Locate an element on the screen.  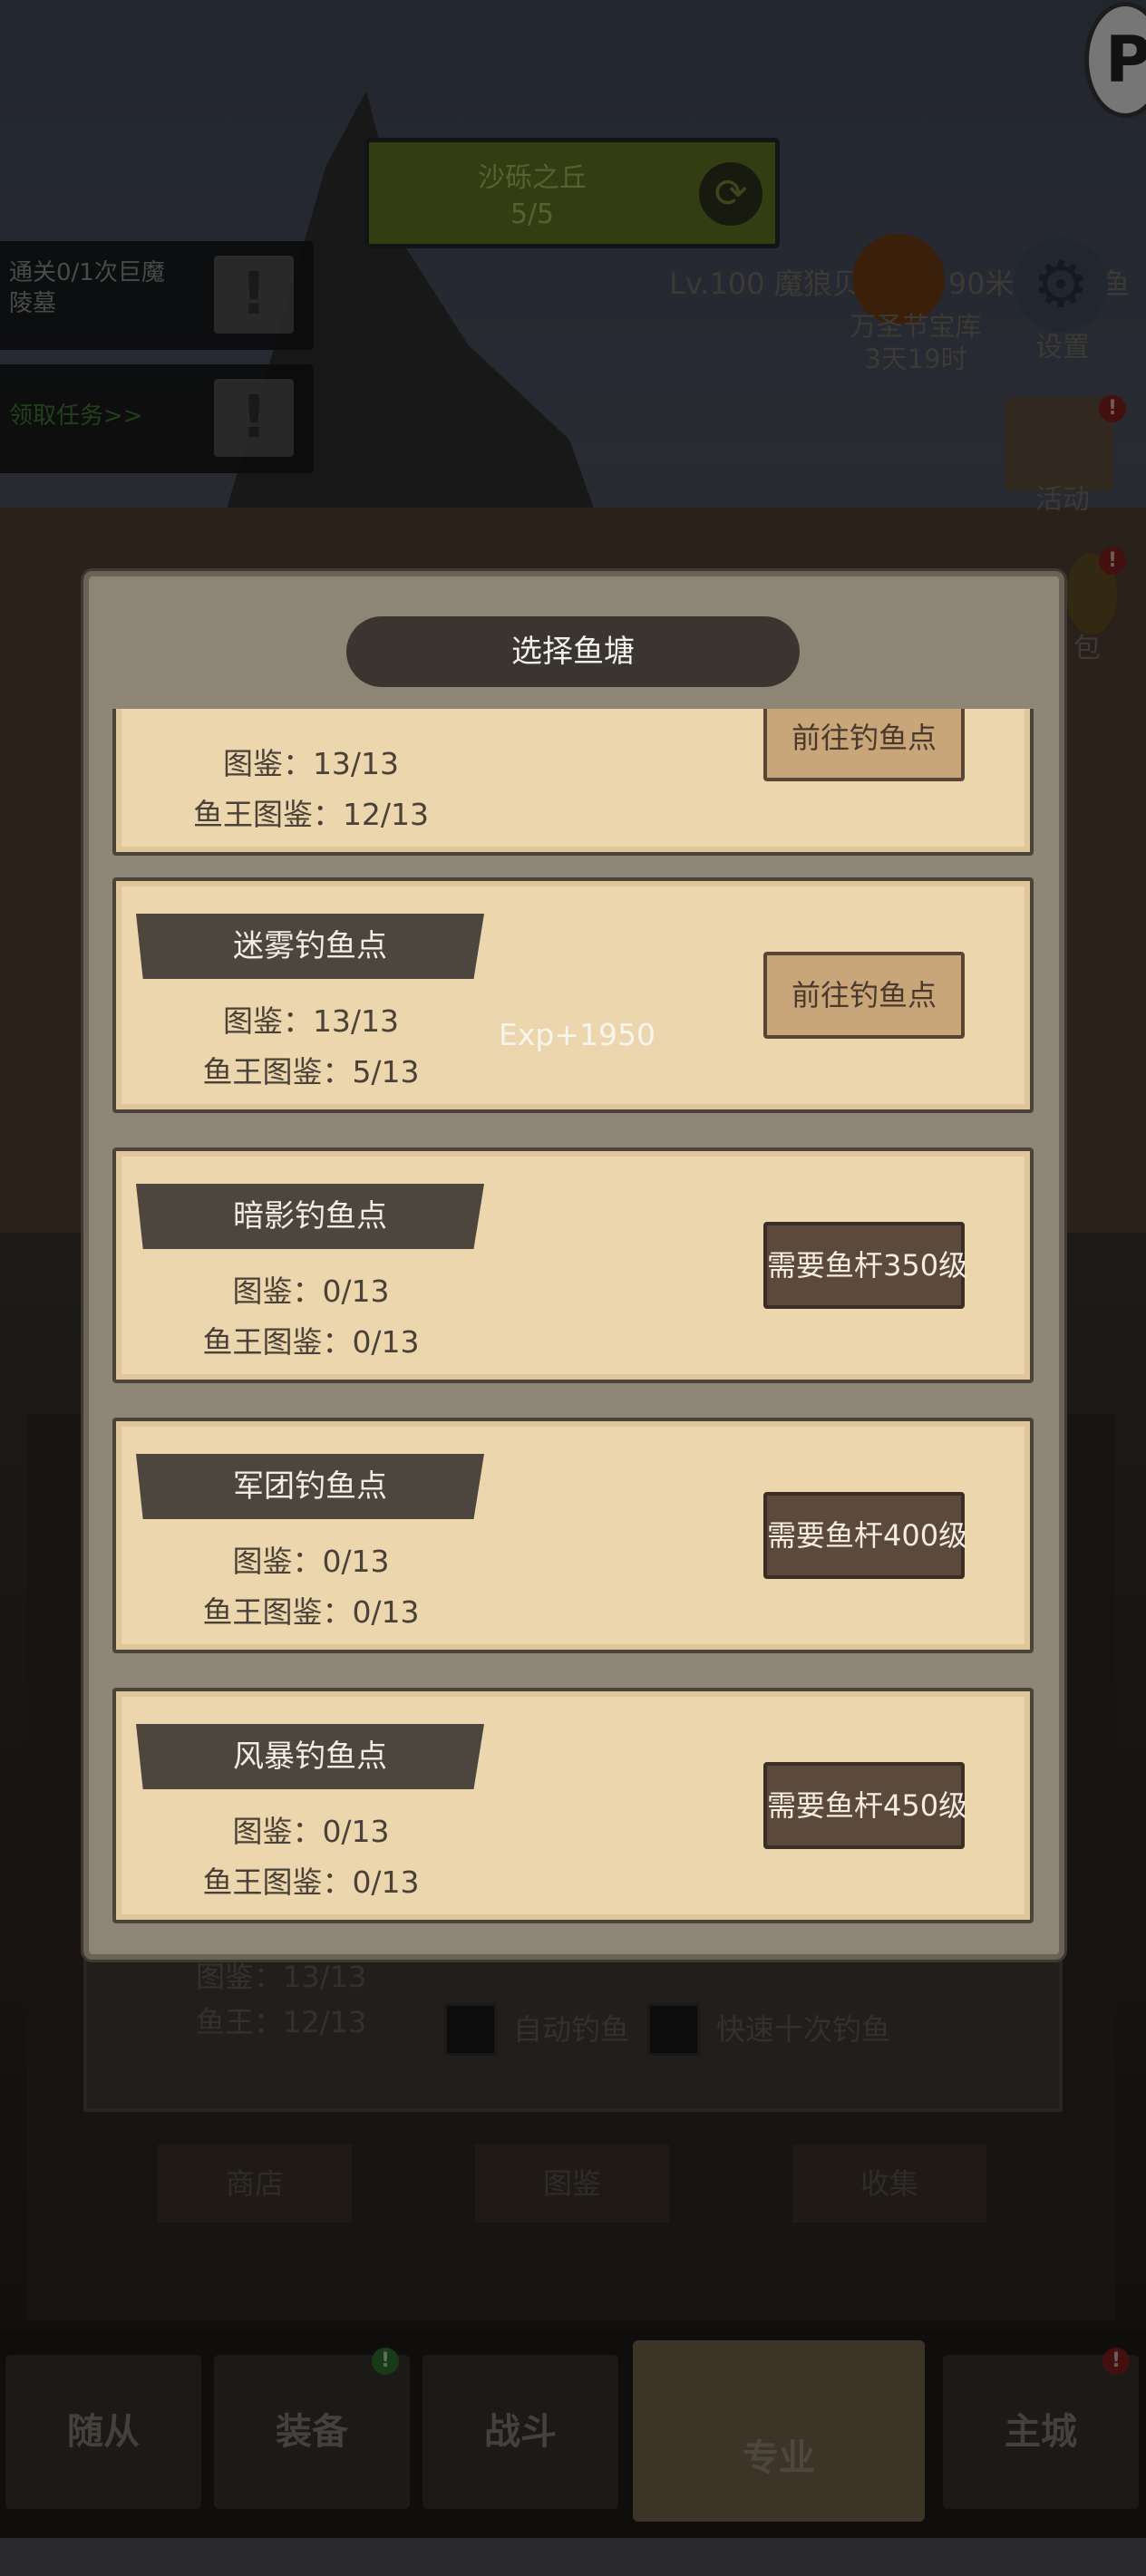
spot-king-collection: 鱼王图鉴：12/13 is located at coordinates (311, 814).